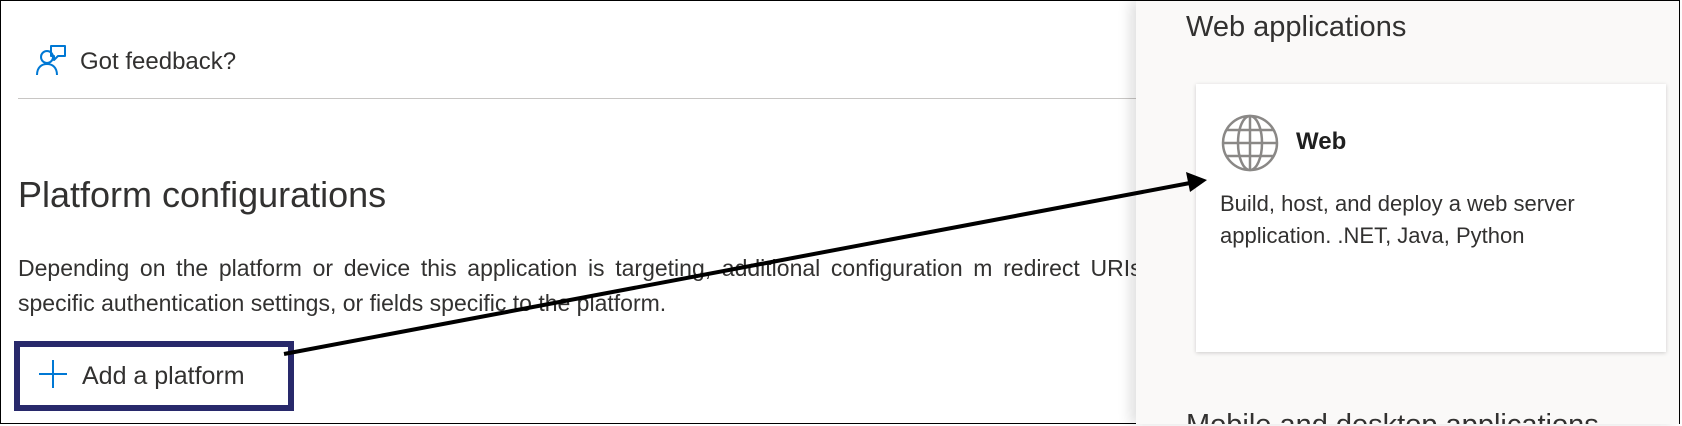 Image resolution: width=1682 pixels, height=426 pixels. What do you see at coordinates (577, 98) in the screenshot?
I see `divider` at bounding box center [577, 98].